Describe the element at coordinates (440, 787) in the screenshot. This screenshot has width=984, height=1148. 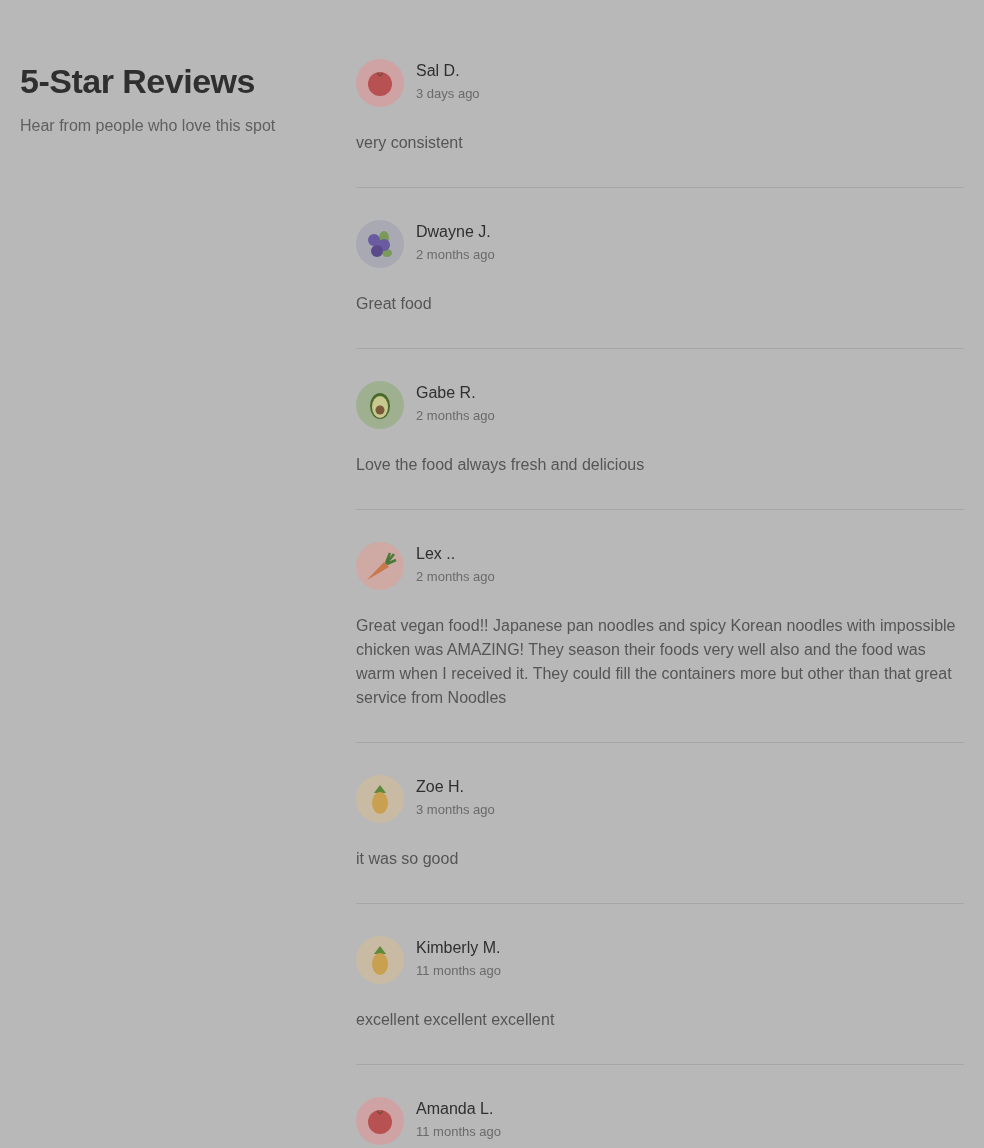
I see `reviewer-name: Zoe H.` at that location.